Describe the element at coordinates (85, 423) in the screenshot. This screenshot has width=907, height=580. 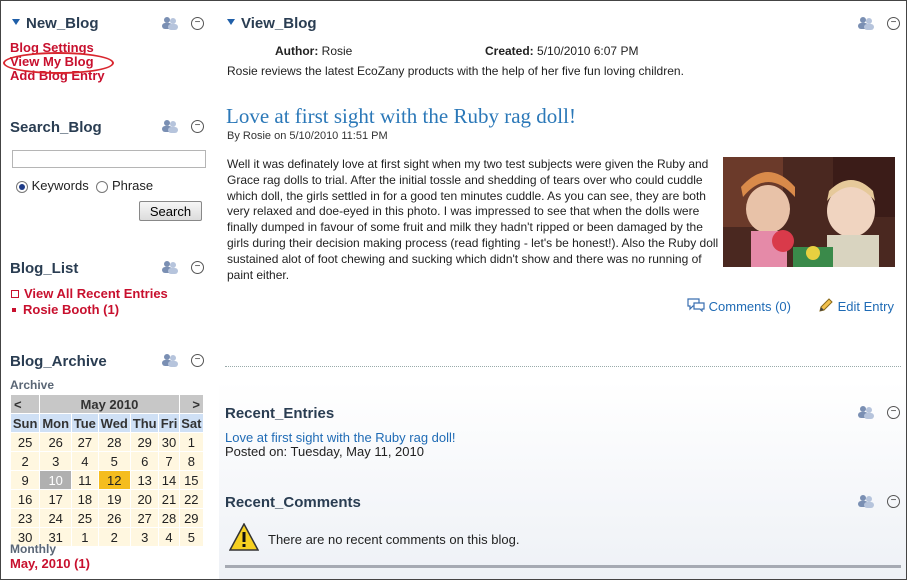
I see `dow-label: Tue` at that location.